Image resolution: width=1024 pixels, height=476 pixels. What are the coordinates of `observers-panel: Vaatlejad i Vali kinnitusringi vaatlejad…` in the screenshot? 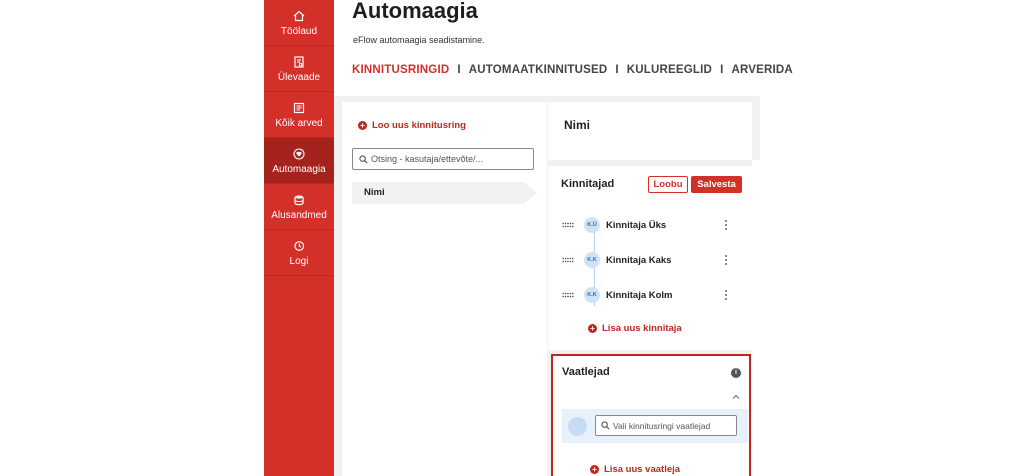 It's located at (651, 415).